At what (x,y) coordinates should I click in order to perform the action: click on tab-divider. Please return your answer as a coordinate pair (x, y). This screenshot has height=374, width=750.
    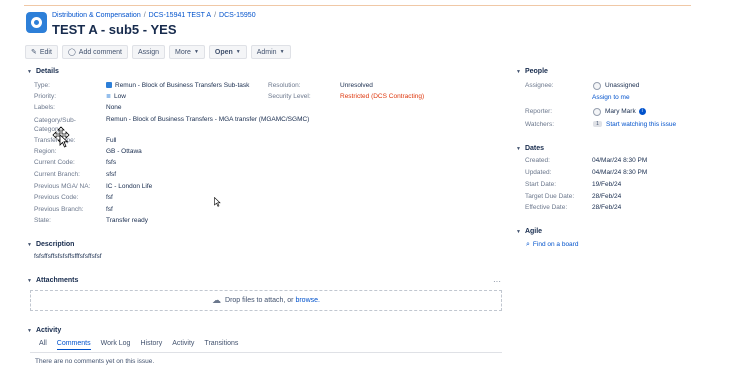
    Looking at the image, I should click on (266, 352).